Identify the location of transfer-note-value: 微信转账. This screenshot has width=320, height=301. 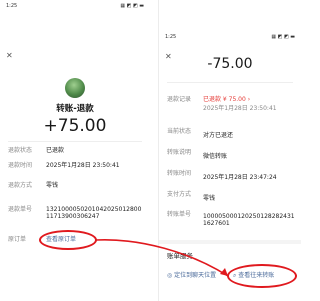
(215, 156).